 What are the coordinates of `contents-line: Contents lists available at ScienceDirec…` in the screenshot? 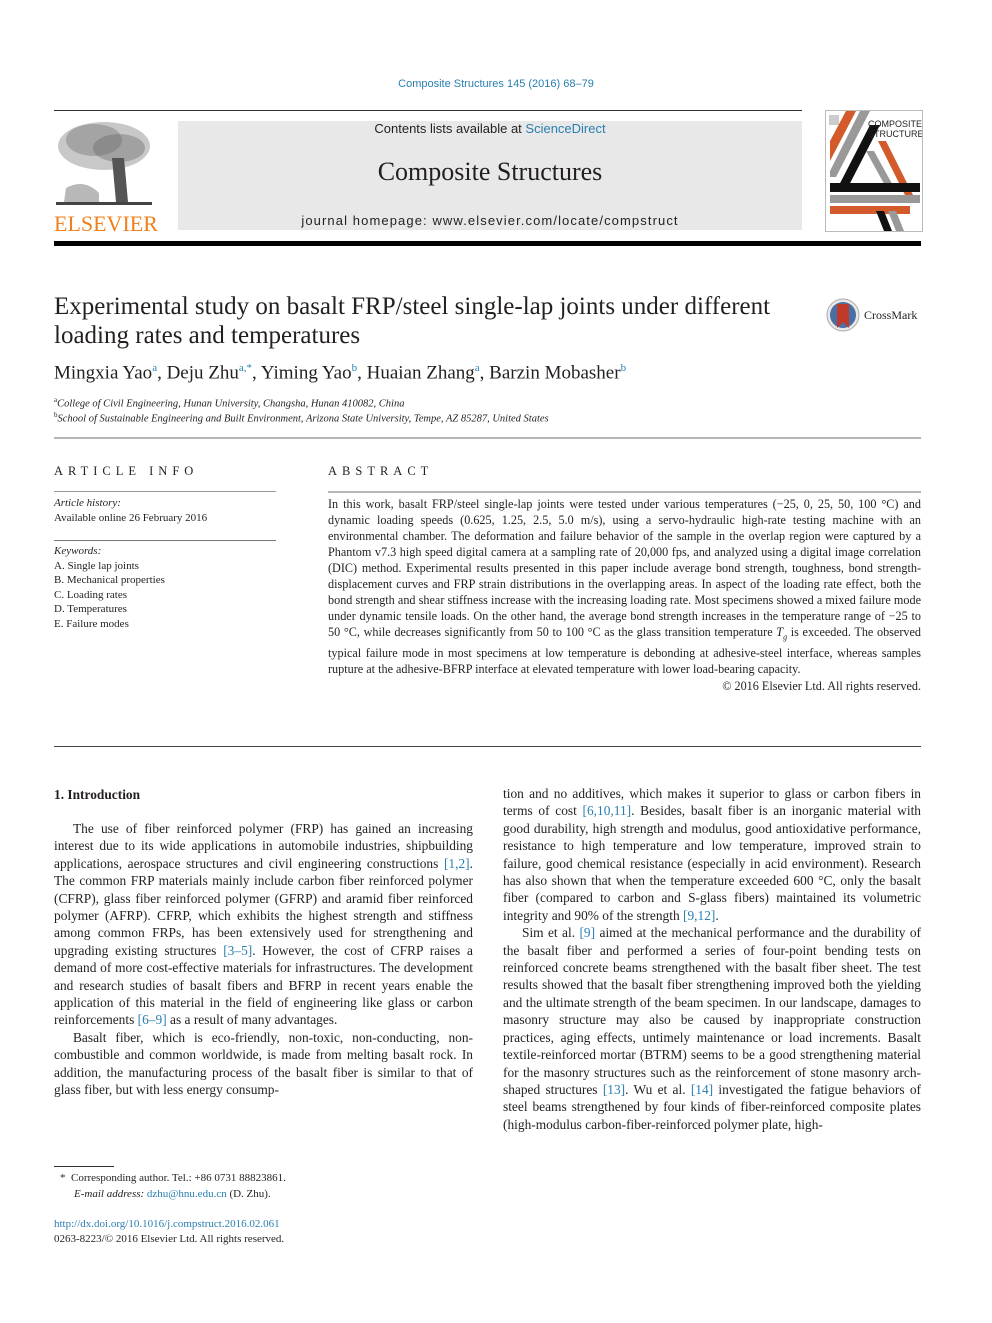 It's located at (490, 128).